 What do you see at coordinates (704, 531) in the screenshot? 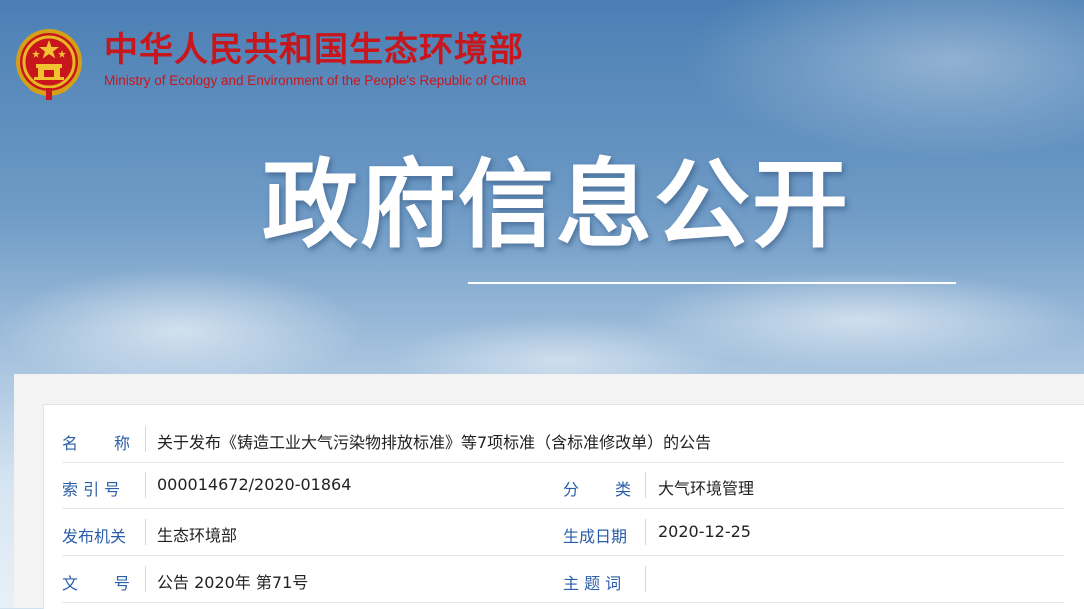
I see `date-value: 2020-12-25` at bounding box center [704, 531].